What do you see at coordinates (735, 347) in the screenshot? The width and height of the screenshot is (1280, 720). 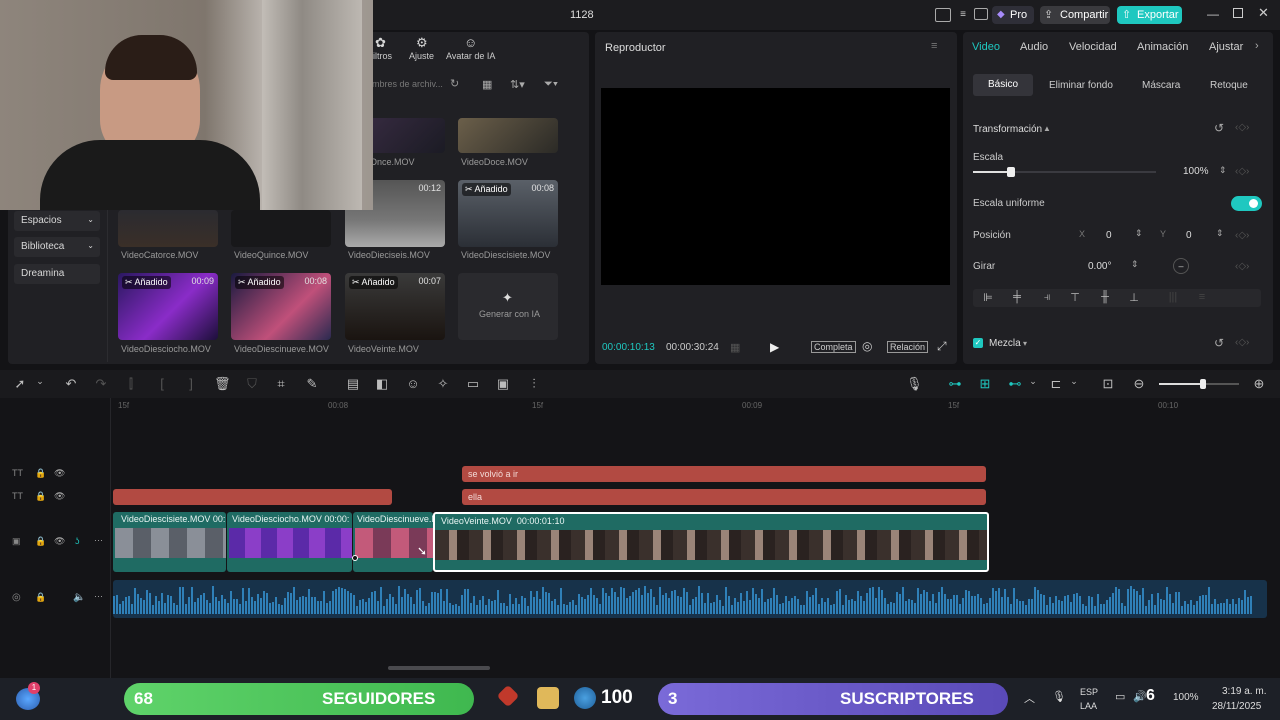 I see `timecode-grid-icon: ▦` at bounding box center [735, 347].